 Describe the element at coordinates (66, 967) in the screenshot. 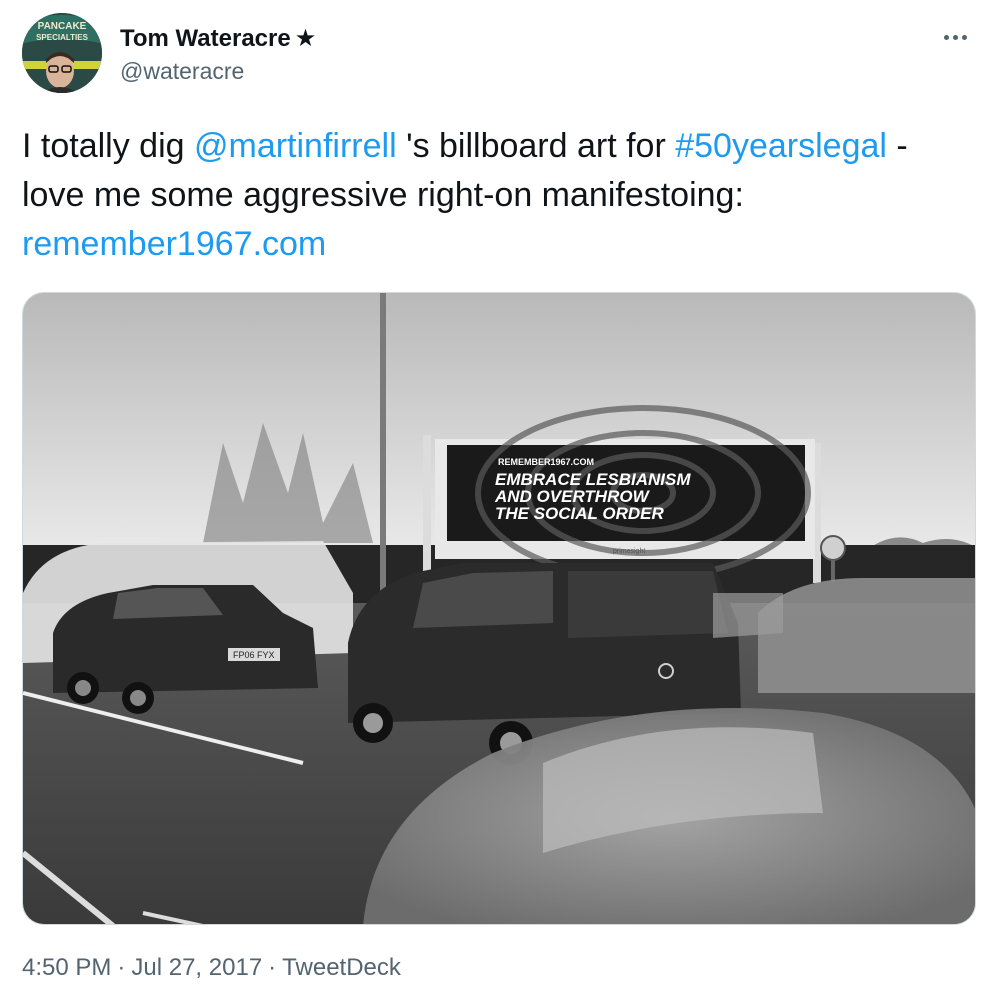

I see `tweet-time: 4:50 PM` at that location.